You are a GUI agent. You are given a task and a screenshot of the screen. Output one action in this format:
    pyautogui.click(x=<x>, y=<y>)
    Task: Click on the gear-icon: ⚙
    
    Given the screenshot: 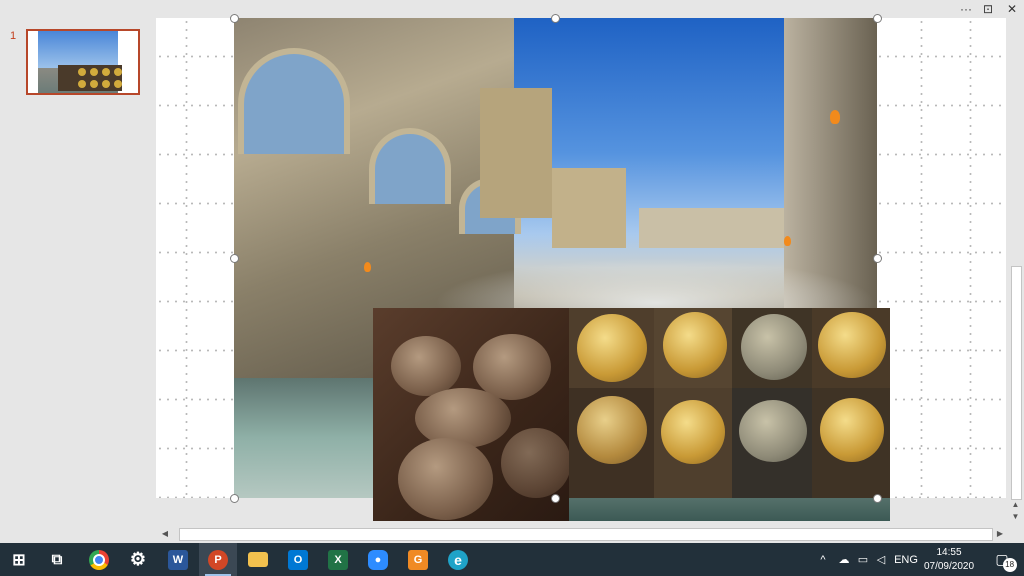 What is the action you would take?
    pyautogui.click(x=138, y=559)
    